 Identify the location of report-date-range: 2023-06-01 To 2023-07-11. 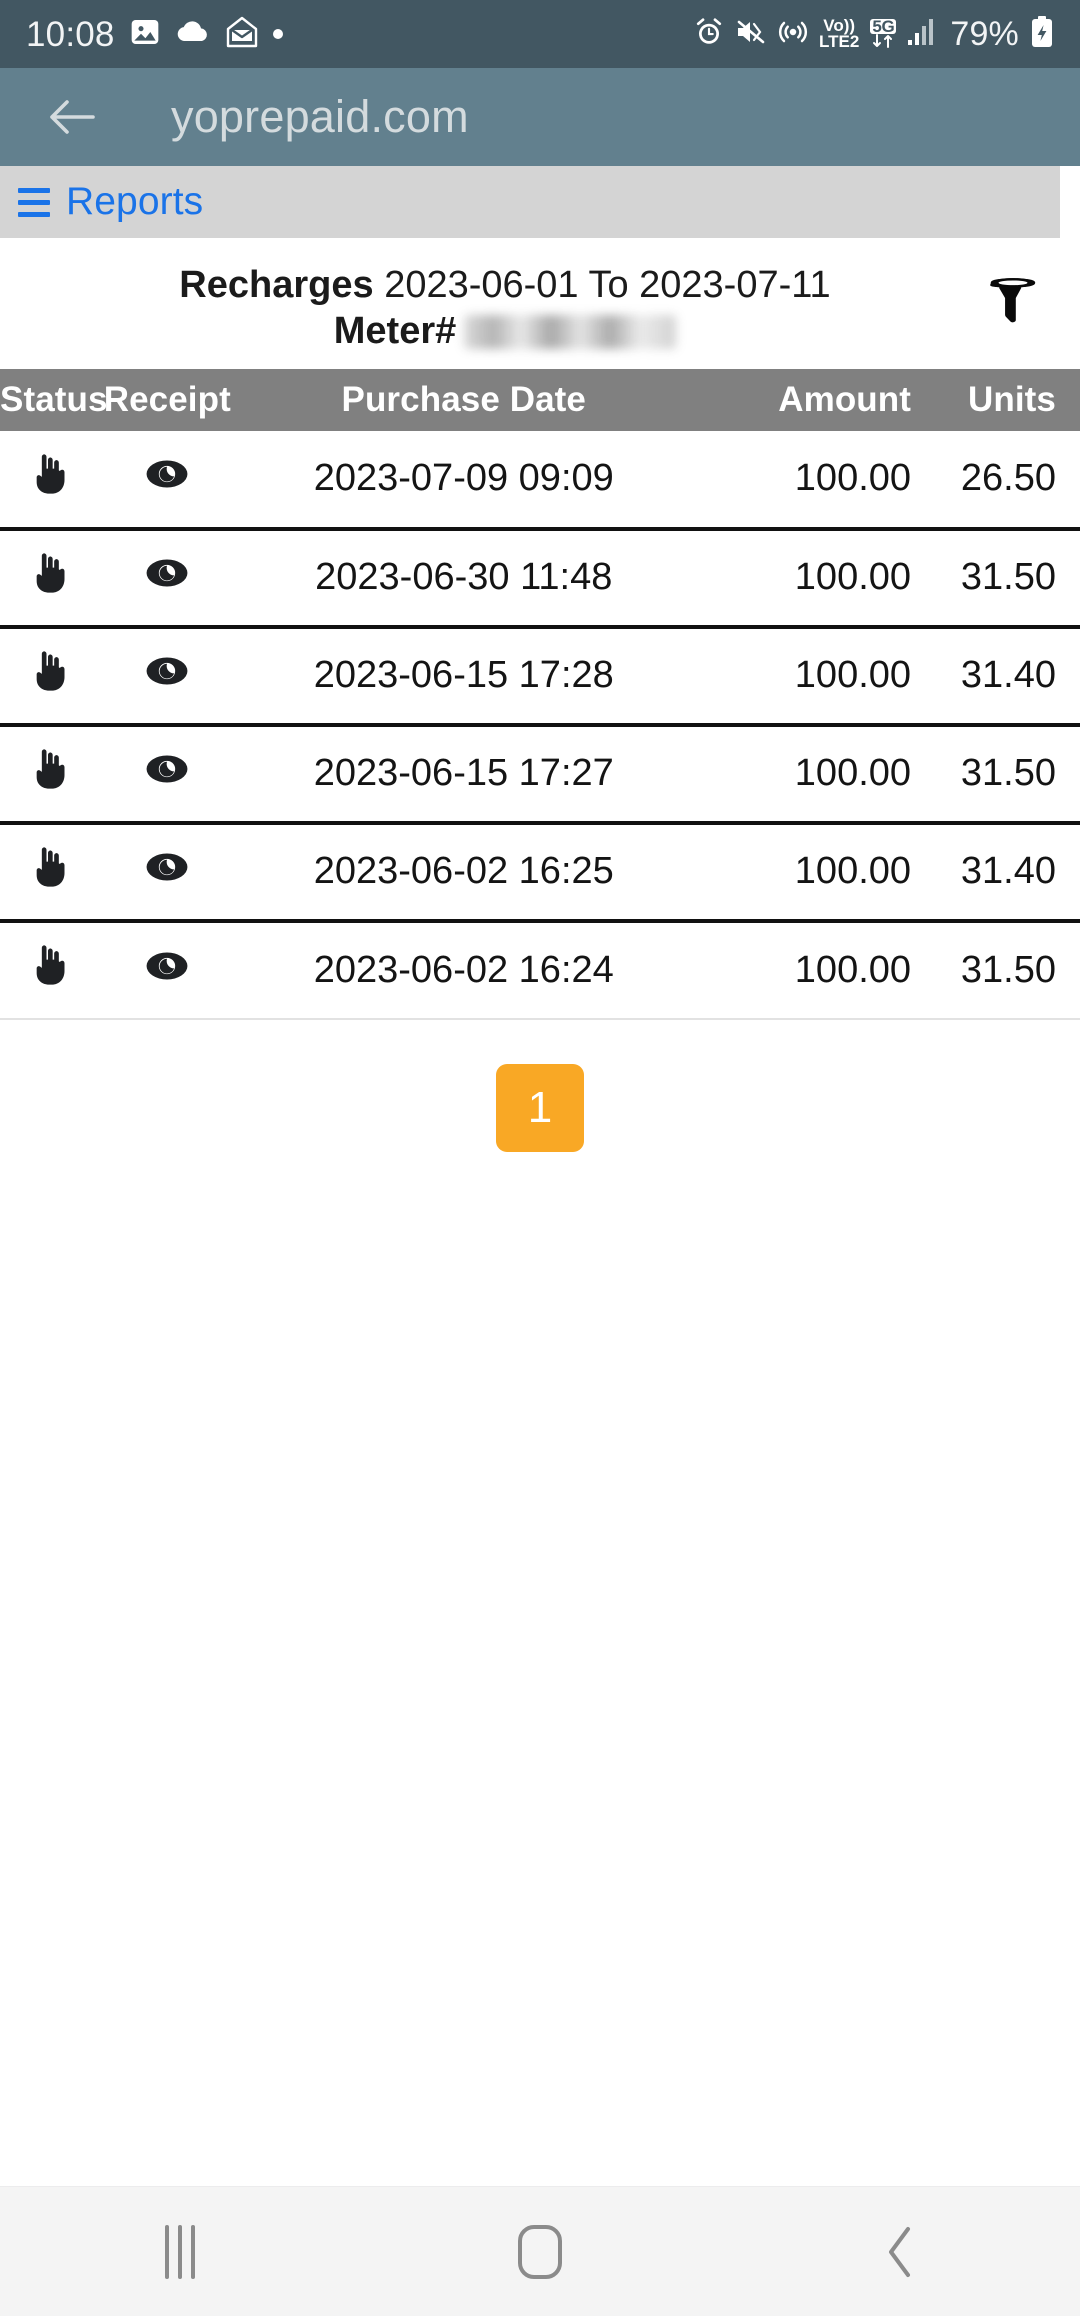
(607, 285).